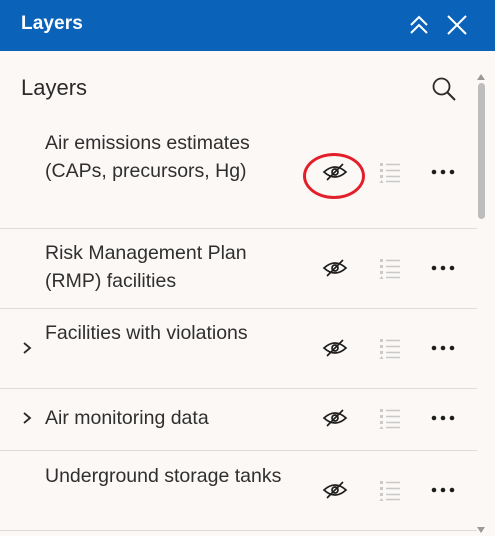  I want to click on scrollbar-thumb, so click(481, 151).